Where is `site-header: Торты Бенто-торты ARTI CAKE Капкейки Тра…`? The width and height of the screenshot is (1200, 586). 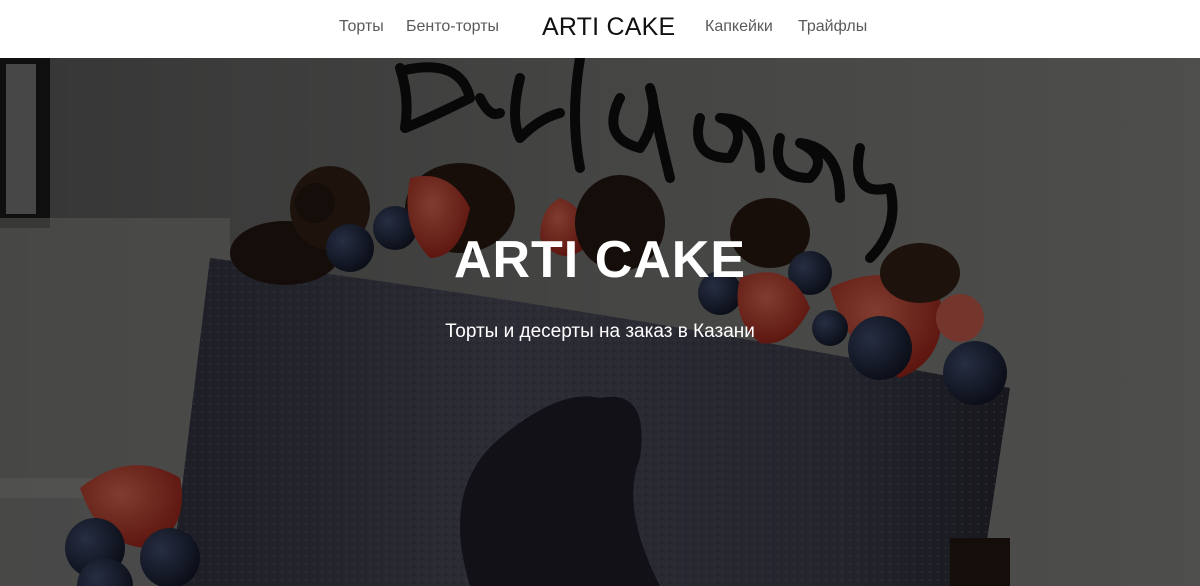 site-header: Торты Бенто-торты ARTI CAKE Капкейки Тра… is located at coordinates (600, 29).